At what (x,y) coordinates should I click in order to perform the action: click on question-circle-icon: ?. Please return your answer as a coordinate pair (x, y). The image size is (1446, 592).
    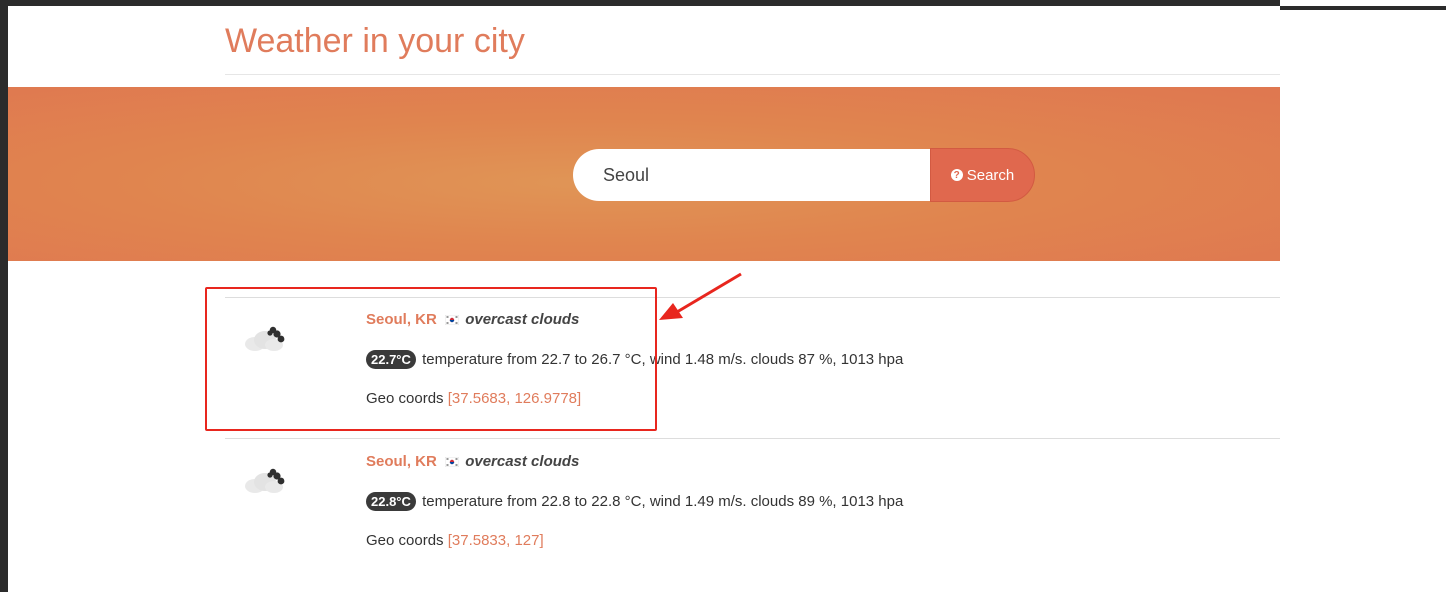
    Looking at the image, I should click on (956, 175).